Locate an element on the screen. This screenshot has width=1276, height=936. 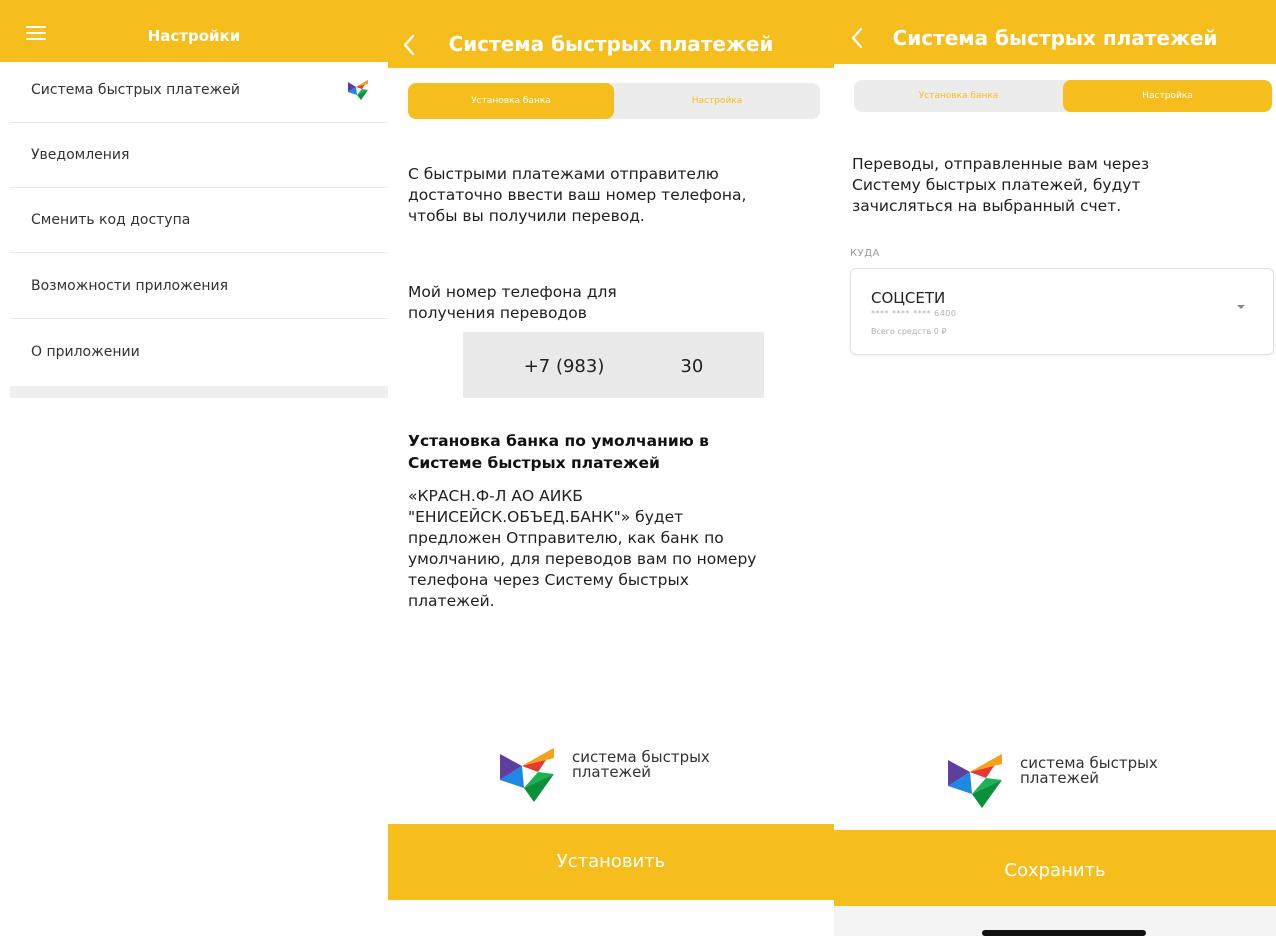
home-indicator is located at coordinates (1064, 933).